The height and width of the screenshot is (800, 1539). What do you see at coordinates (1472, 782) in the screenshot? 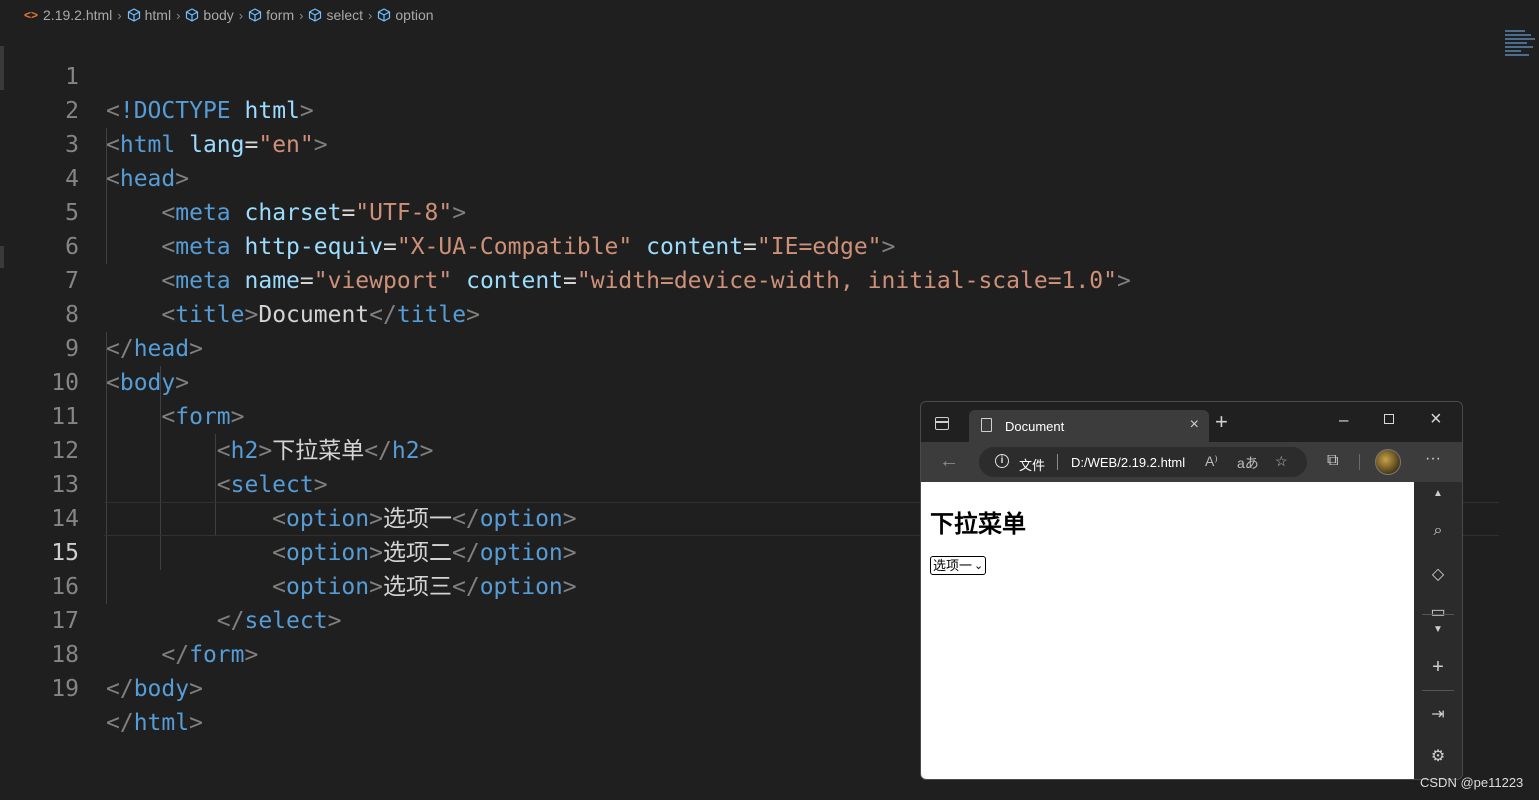
I see `watermark: CSDN @pe11223` at bounding box center [1472, 782].